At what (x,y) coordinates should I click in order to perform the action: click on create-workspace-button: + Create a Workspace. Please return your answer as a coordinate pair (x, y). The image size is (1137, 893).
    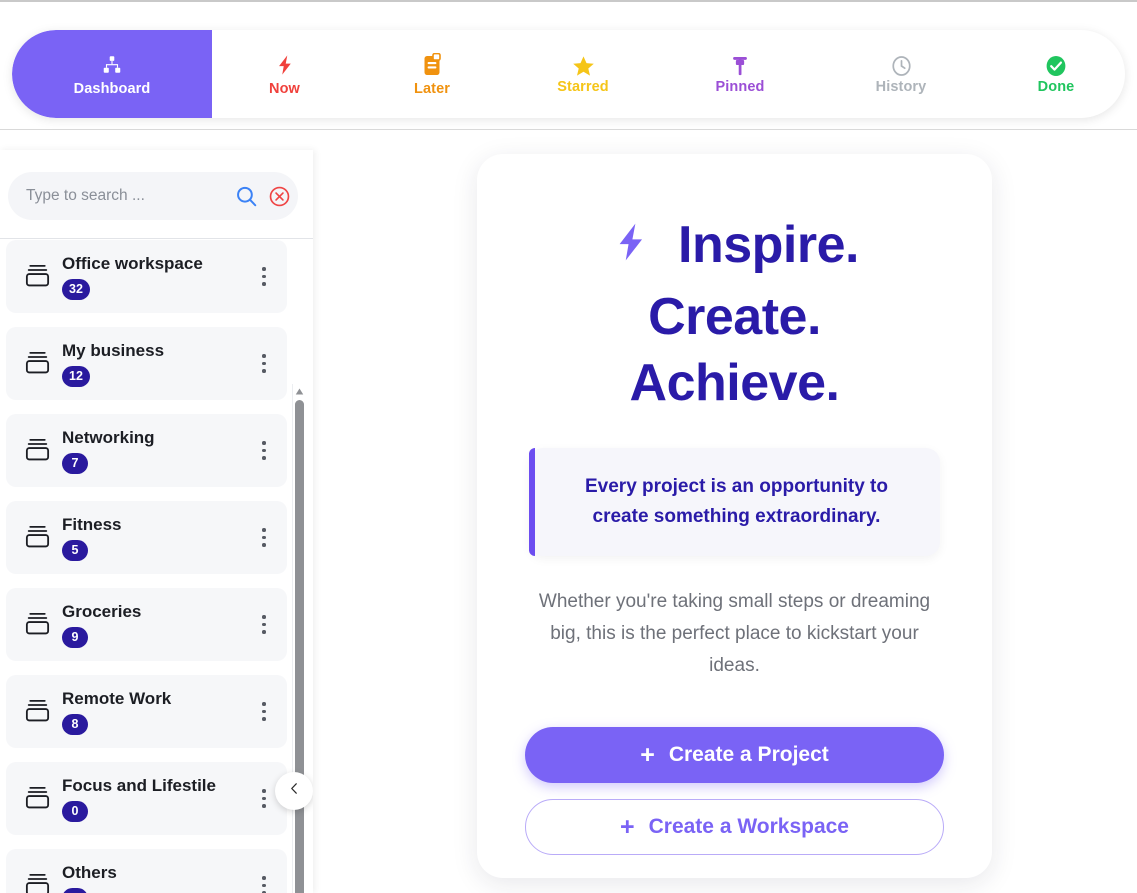
    Looking at the image, I should click on (734, 827).